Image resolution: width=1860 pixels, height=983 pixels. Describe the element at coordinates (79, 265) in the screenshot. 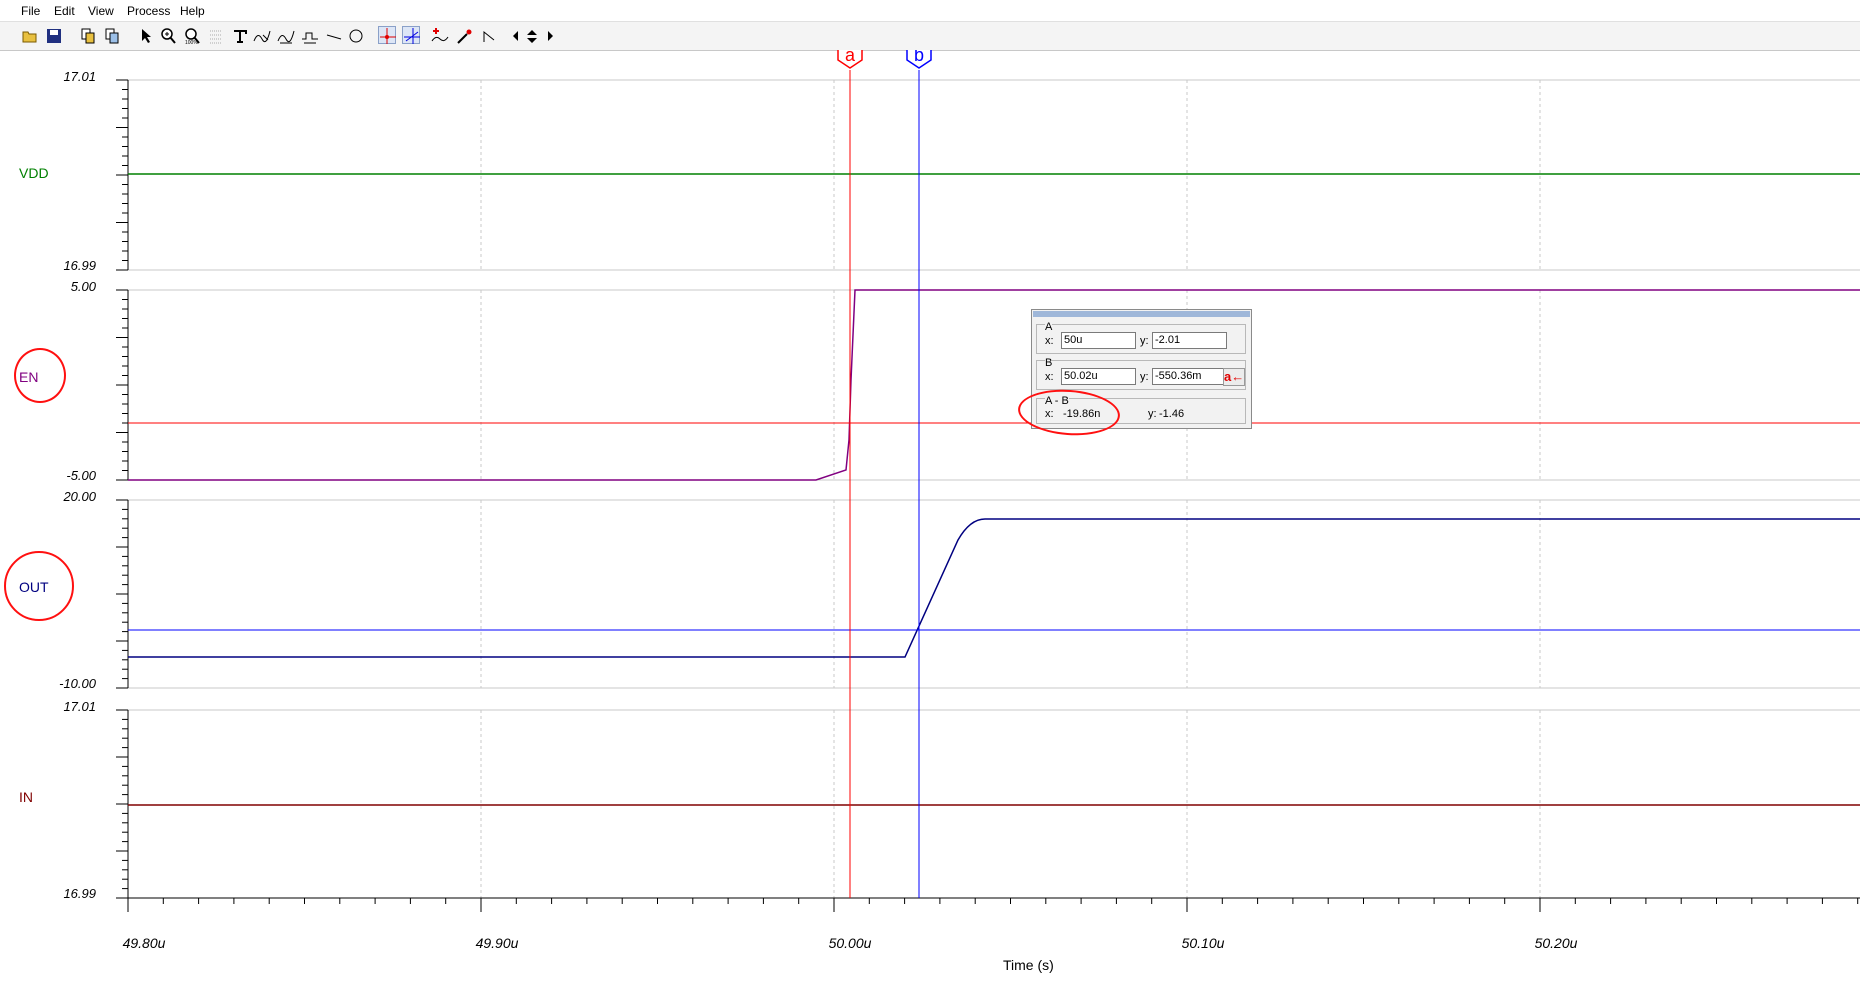

I see `y-min-label-vdd: 16.99` at that location.